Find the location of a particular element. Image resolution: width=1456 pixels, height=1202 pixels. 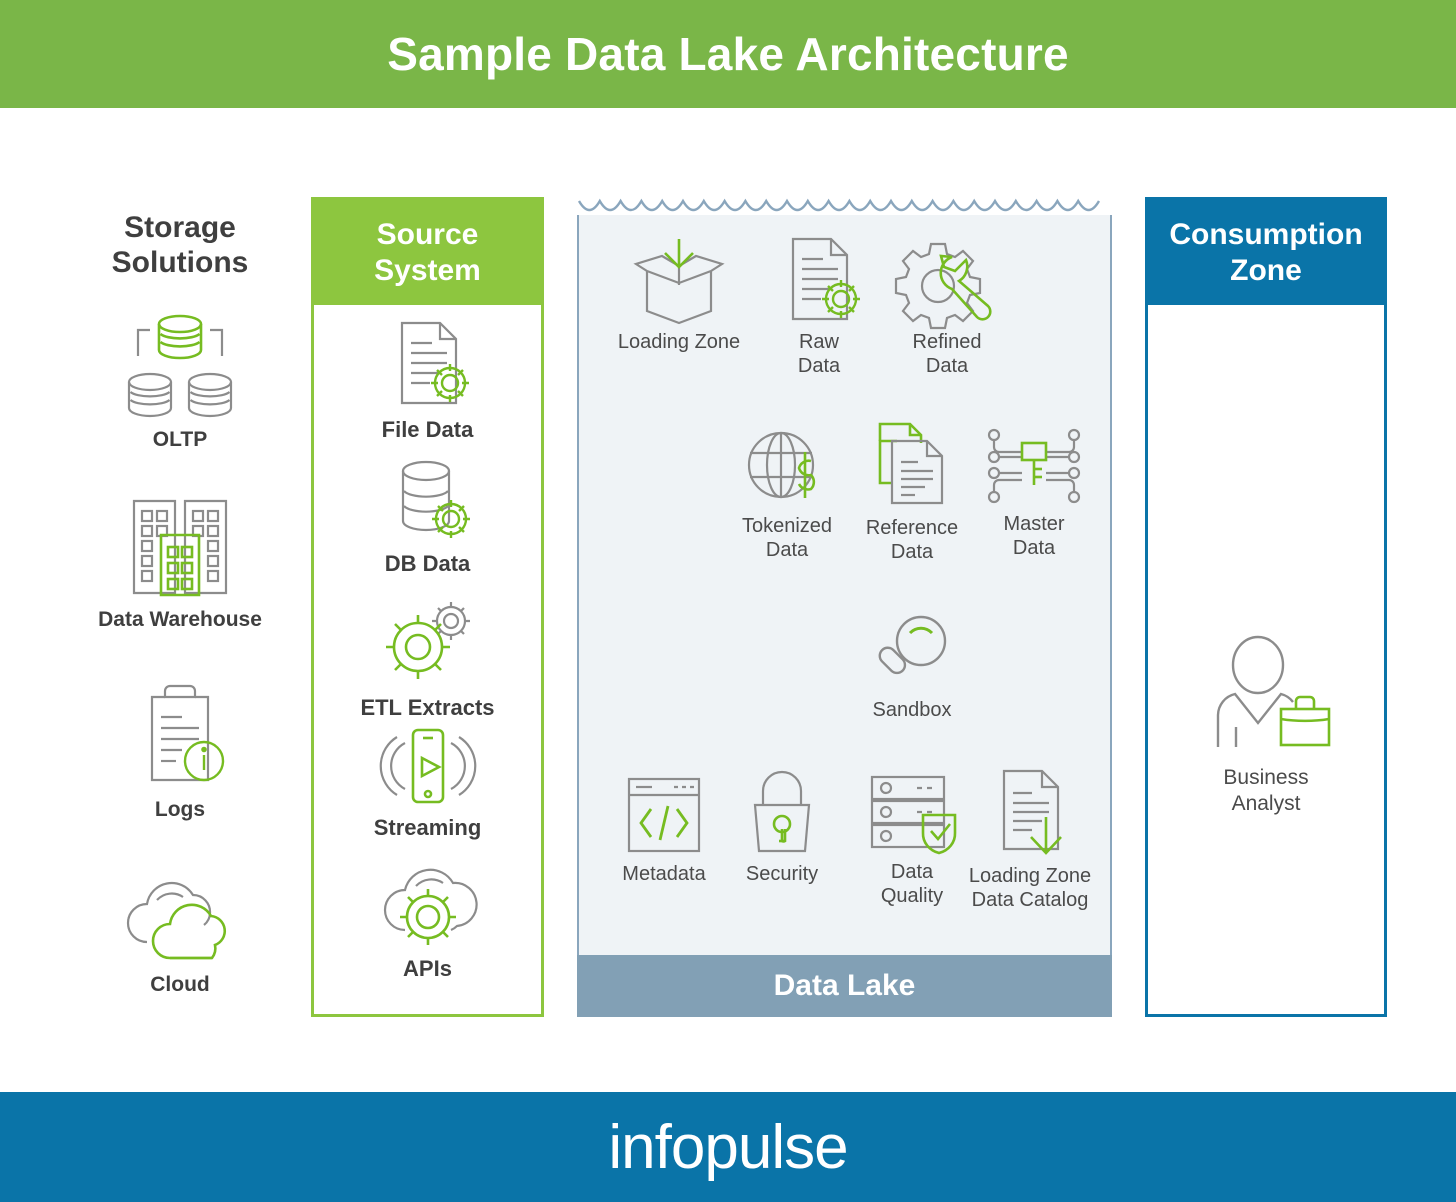

consumption-zone-panel: Consumption Zone Business Analyst is located at coordinates (1266, 607).